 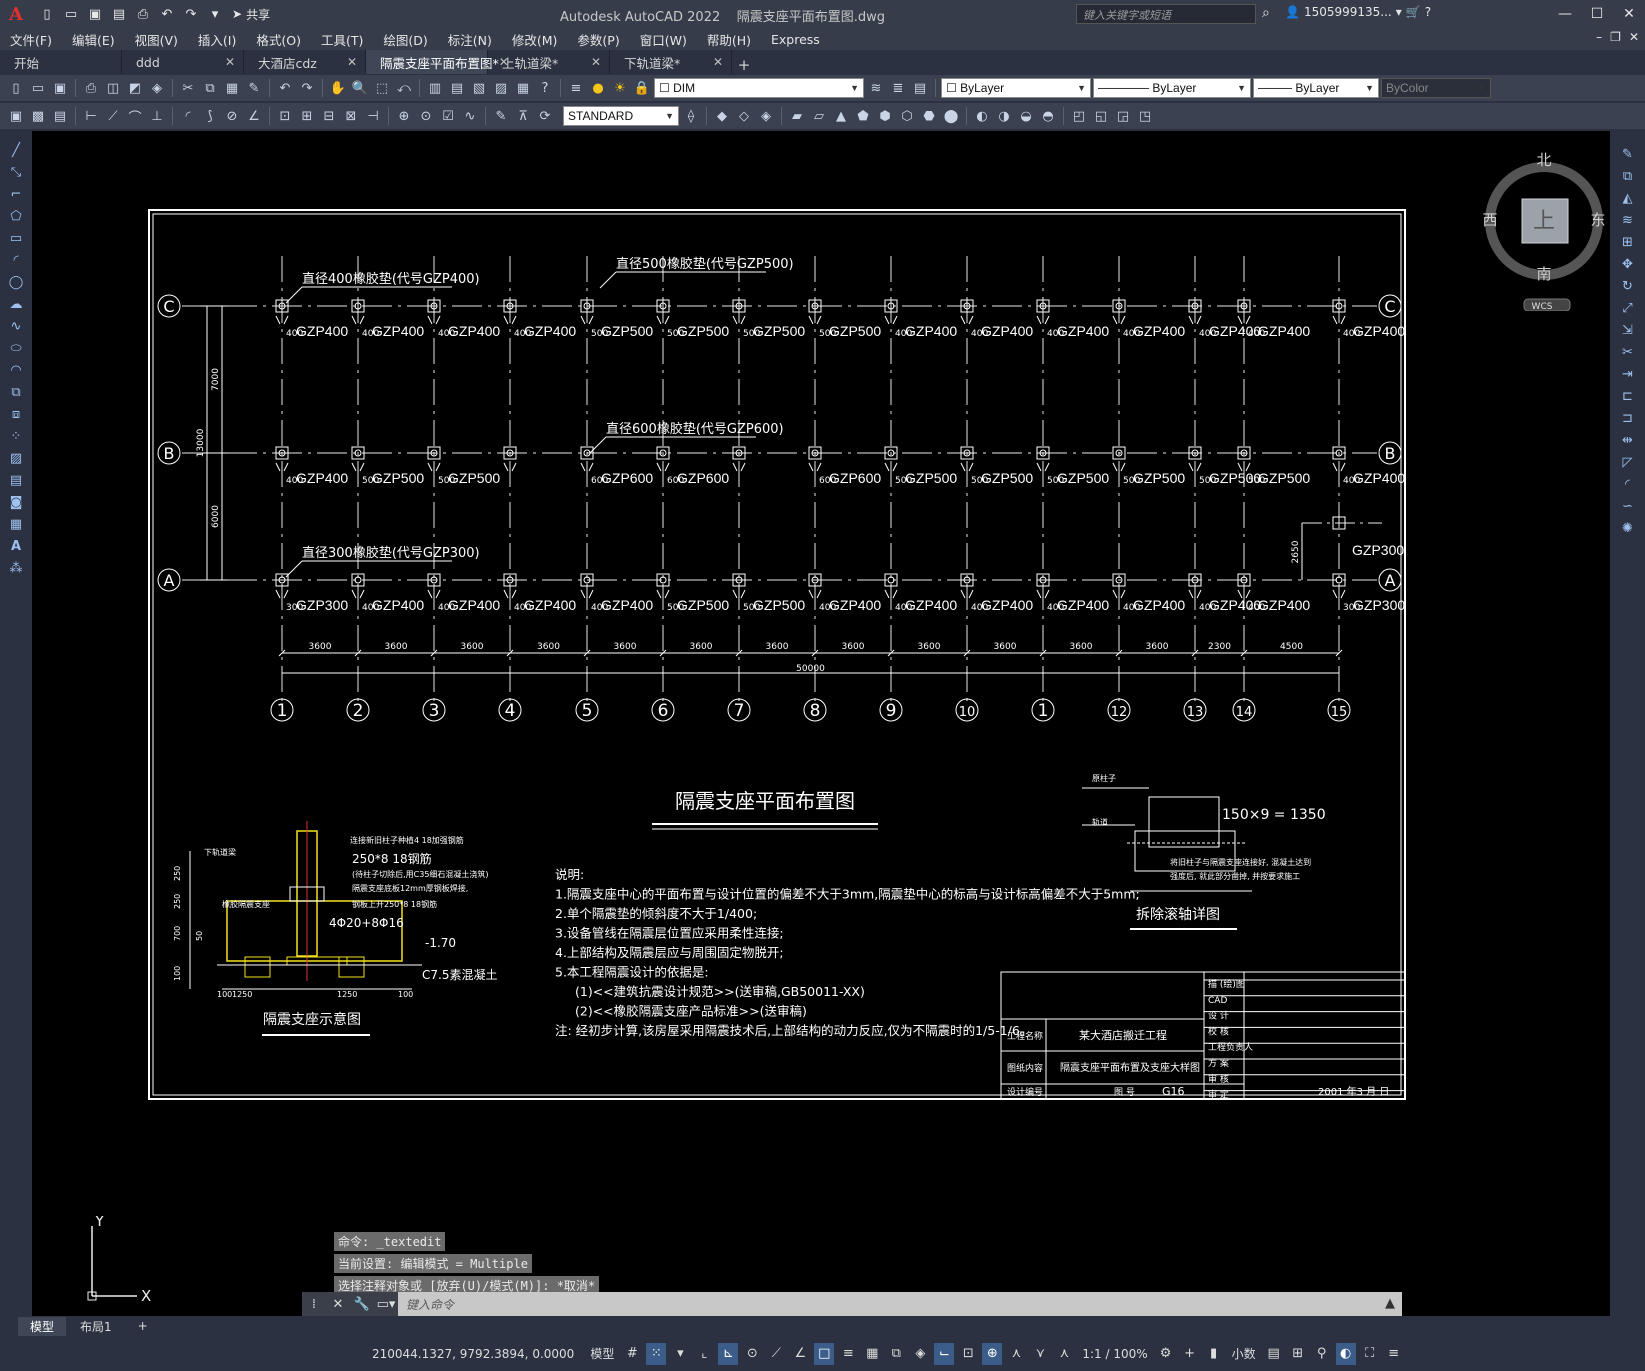 What do you see at coordinates (254, 88) in the screenshot?
I see `match-icon: ✎` at bounding box center [254, 88].